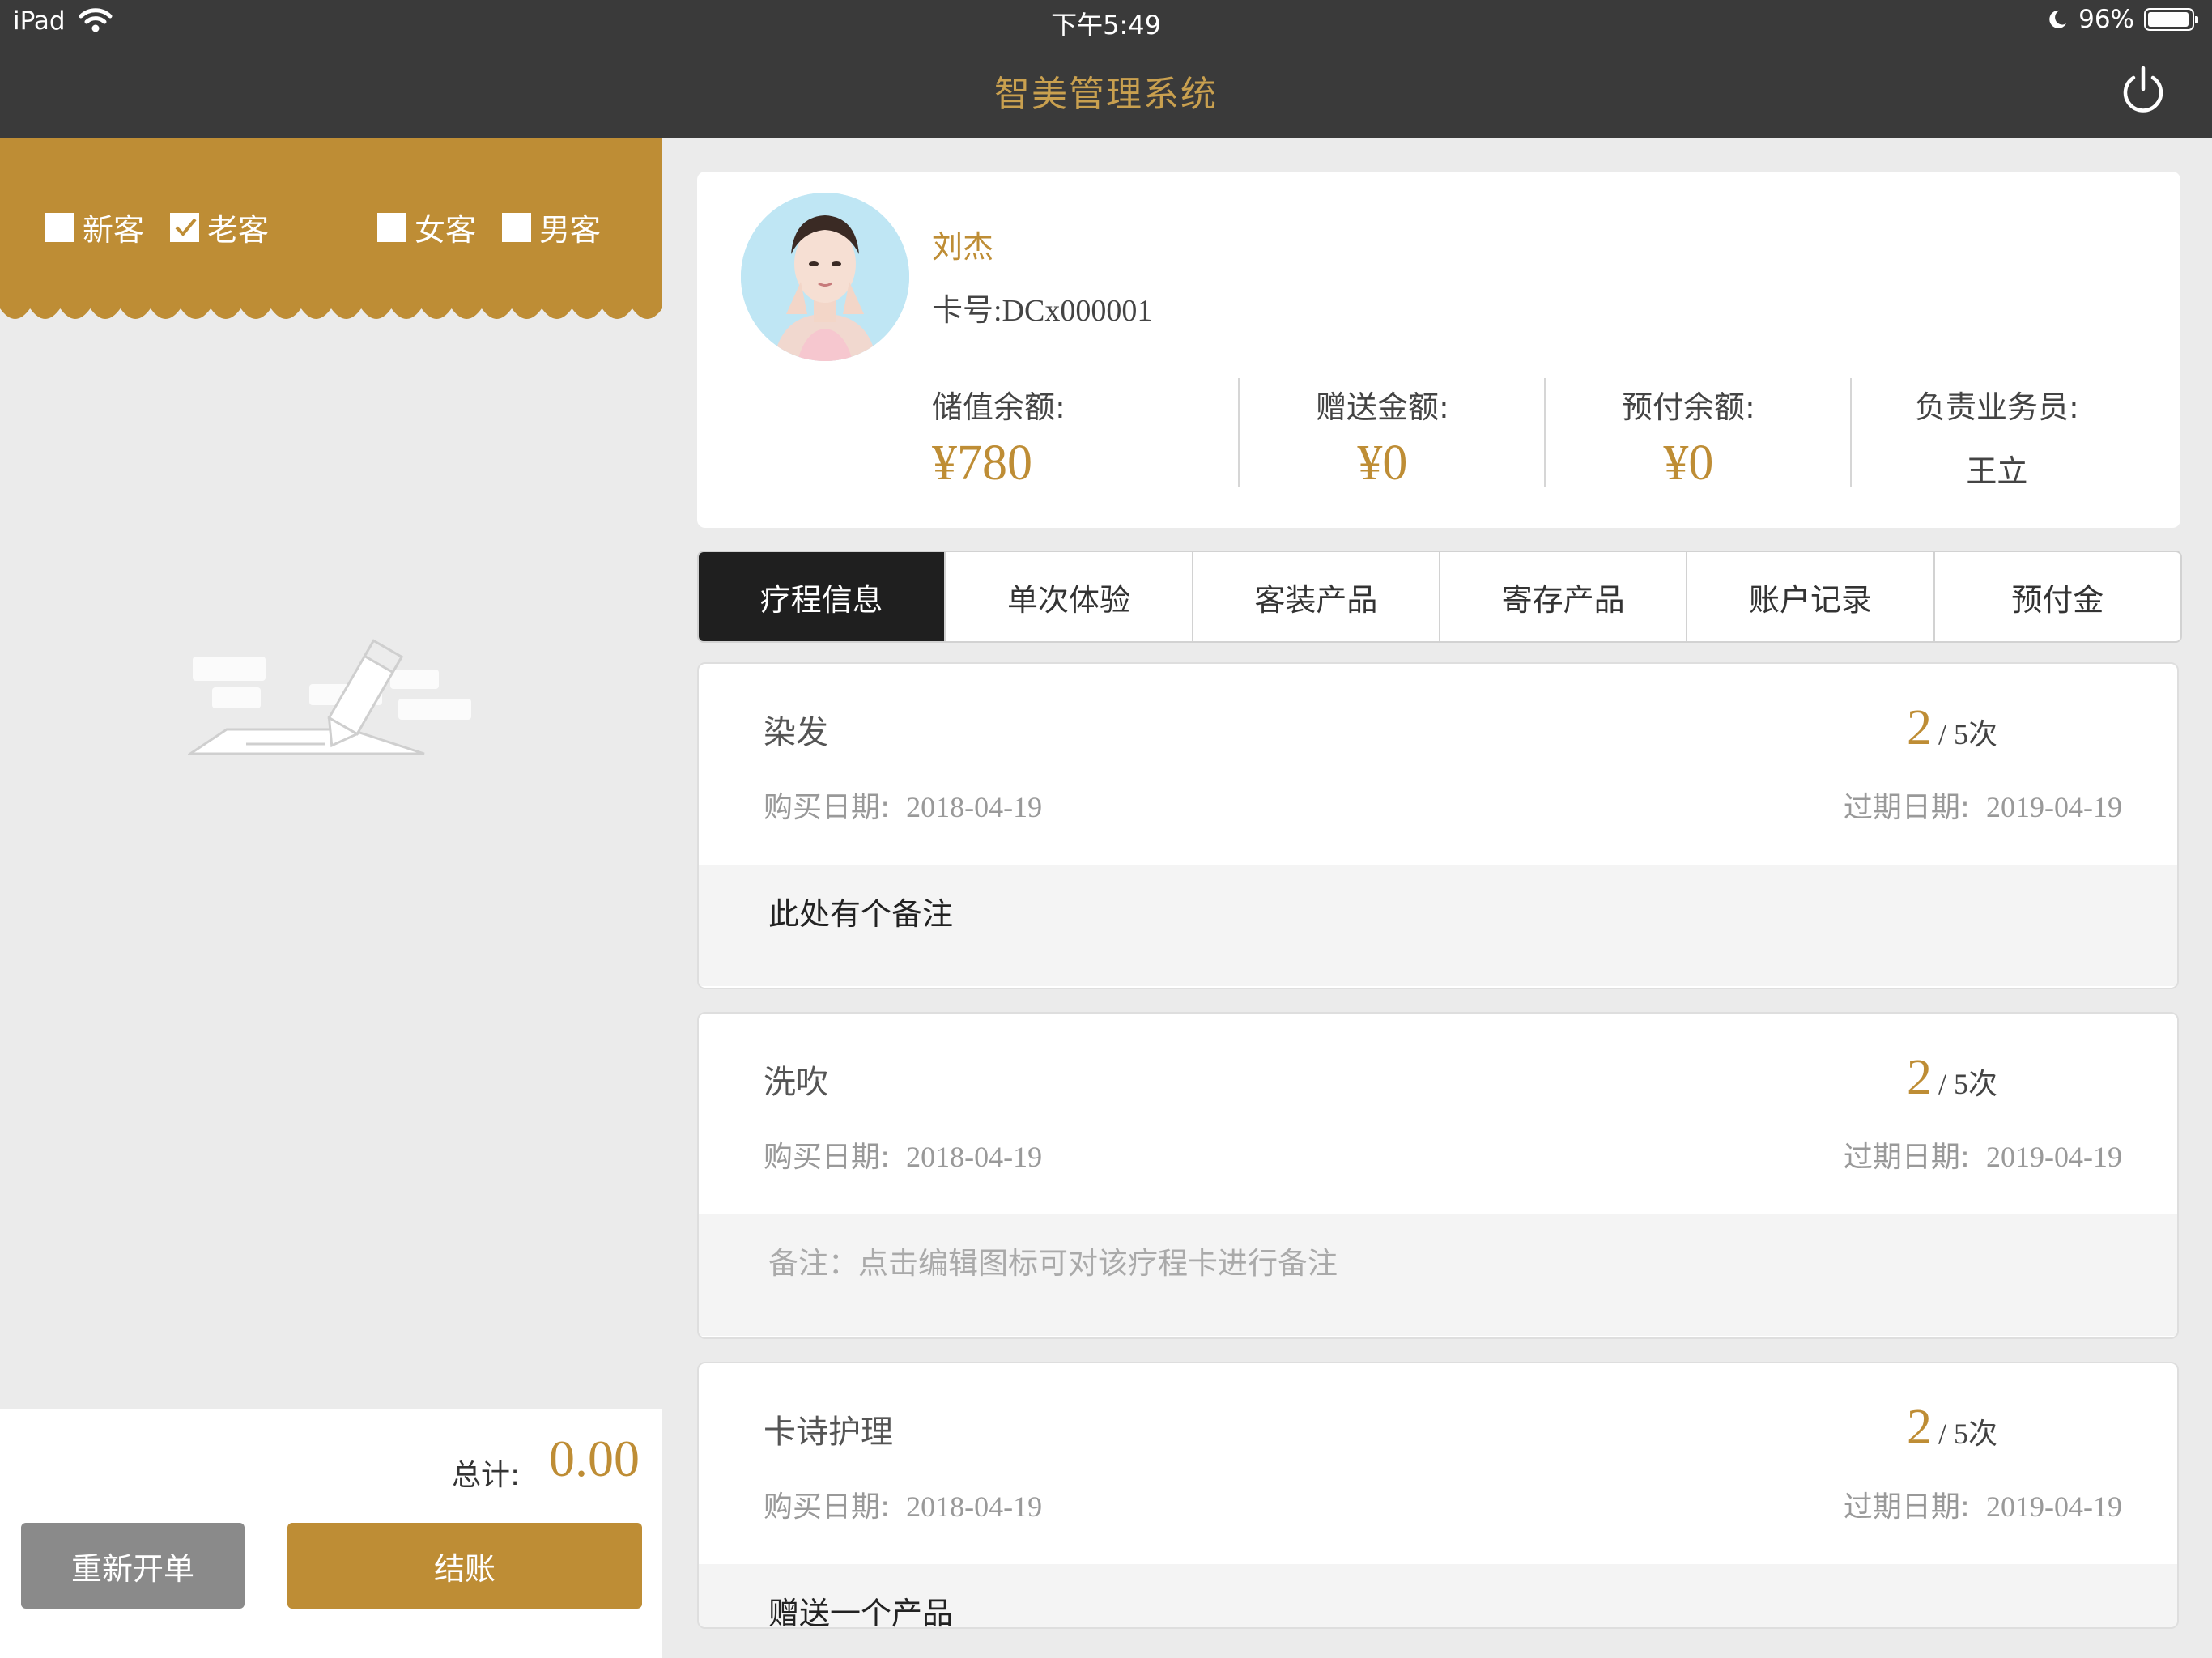 This screenshot has width=2212, height=1658. I want to click on detail-tabs: 疗程信息 单次体验 客装产品 寄存产品 账户记录 预付金, so click(1439, 597).